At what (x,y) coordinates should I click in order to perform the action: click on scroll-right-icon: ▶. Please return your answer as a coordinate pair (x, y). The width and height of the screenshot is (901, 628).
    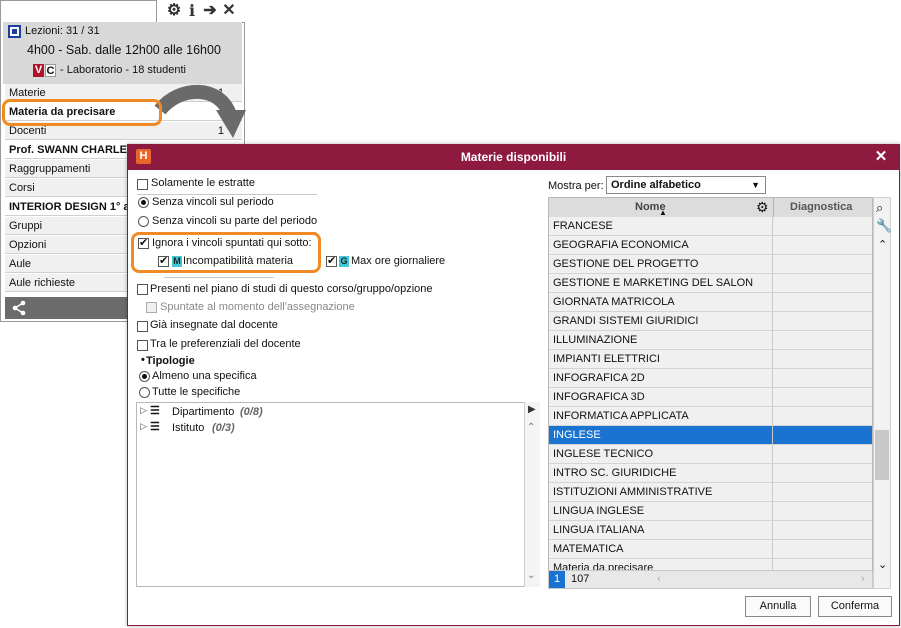
    Looking at the image, I should click on (532, 409).